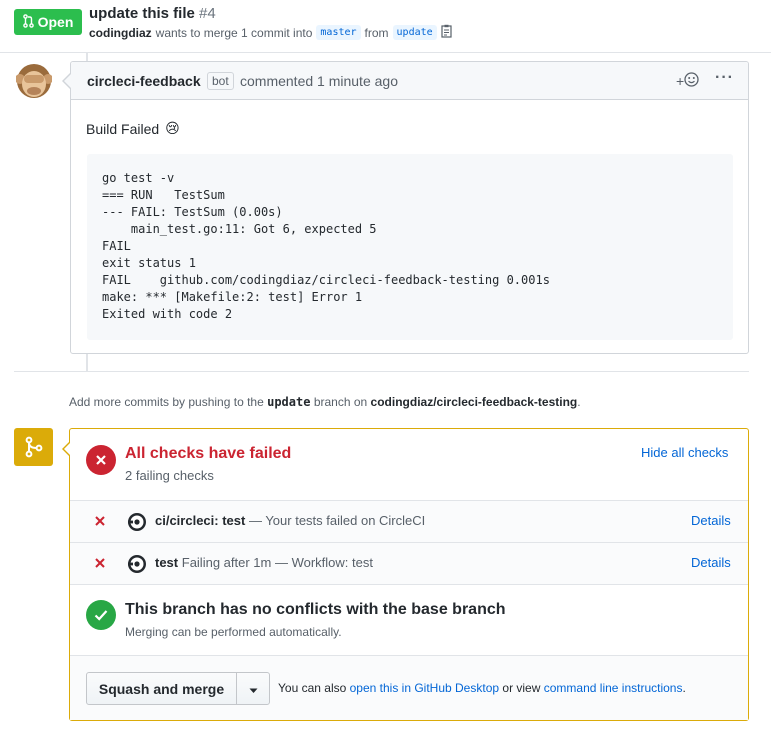 This screenshot has width=771, height=733. Describe the element at coordinates (172, 128) in the screenshot. I see `crying-face-emoji: 😢` at that location.